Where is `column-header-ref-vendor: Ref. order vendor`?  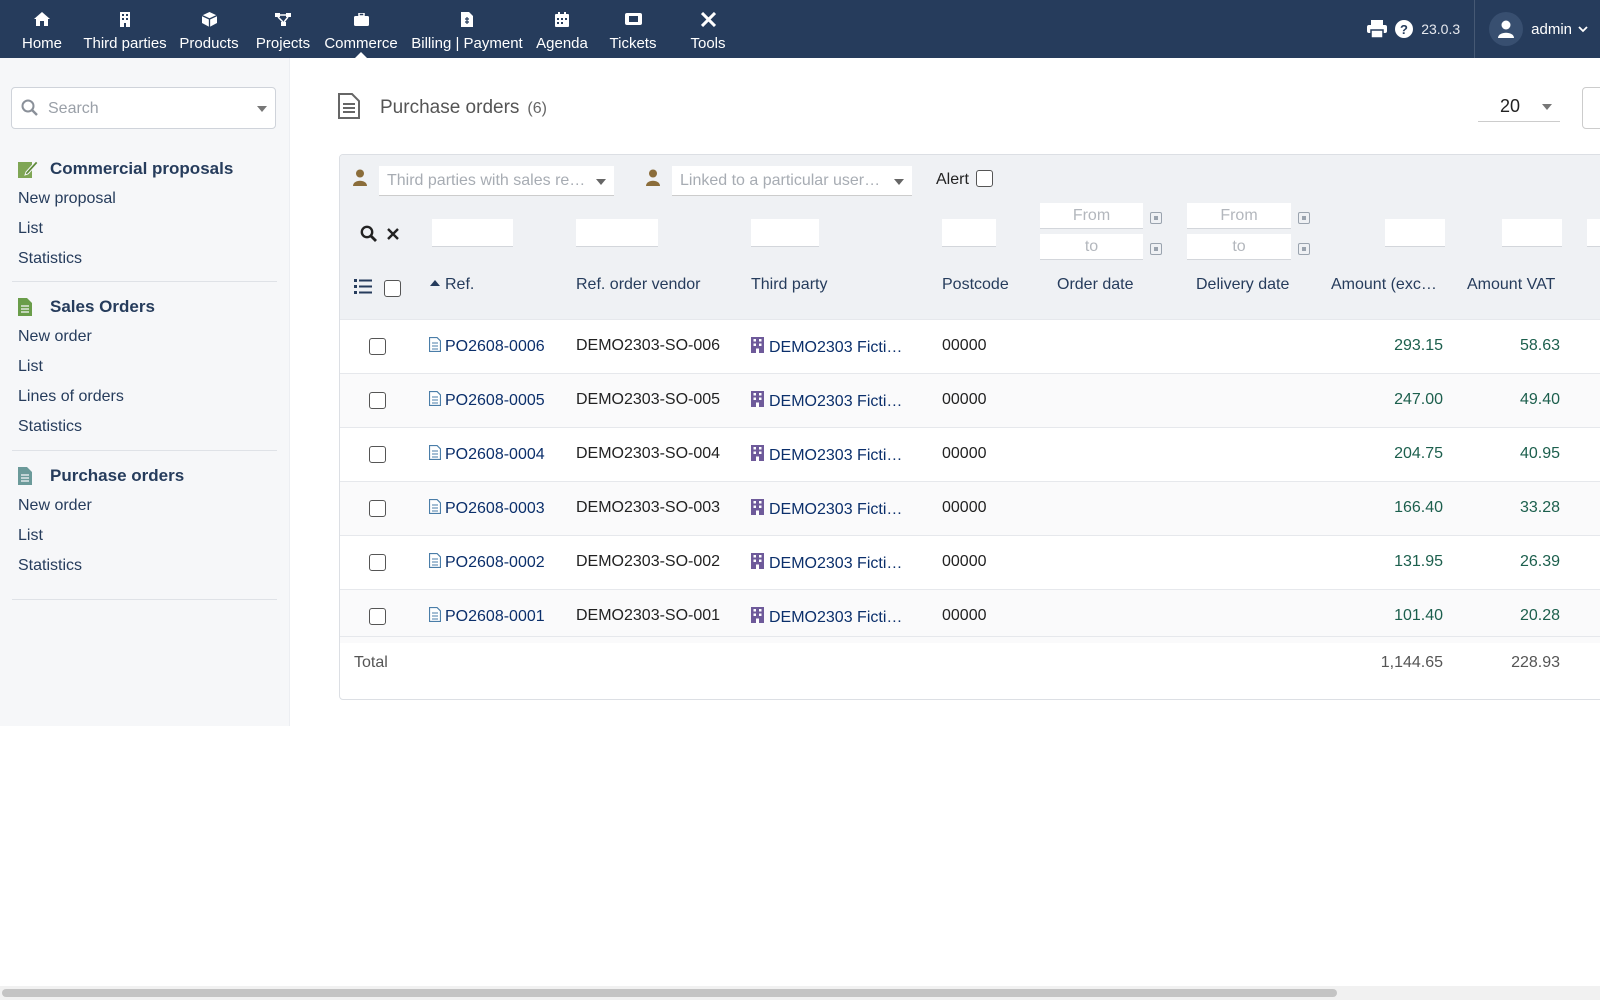
column-header-ref-vendor: Ref. order vendor is located at coordinates (638, 285).